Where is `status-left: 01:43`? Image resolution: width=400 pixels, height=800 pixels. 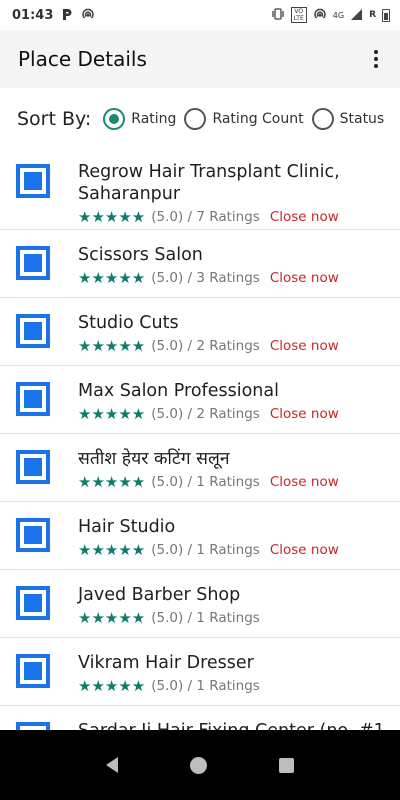 status-left: 01:43 is located at coordinates (53, 15).